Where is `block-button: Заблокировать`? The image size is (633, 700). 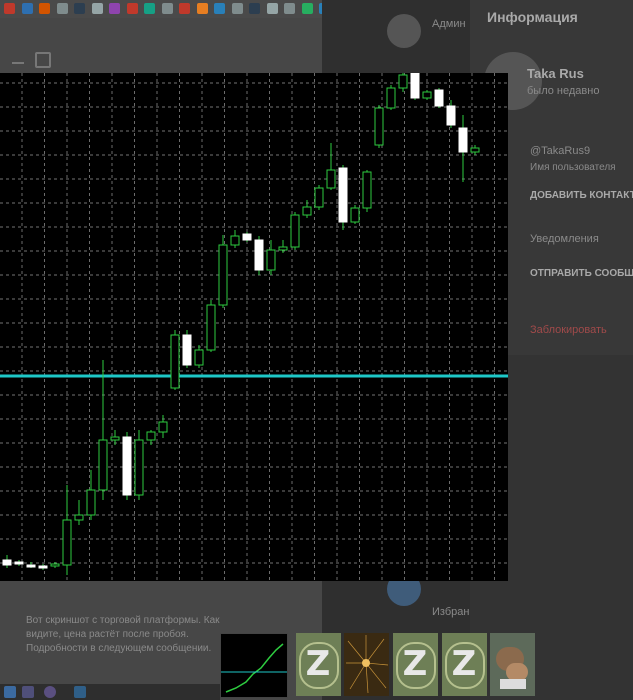
block-button: Заблокировать is located at coordinates (568, 330).